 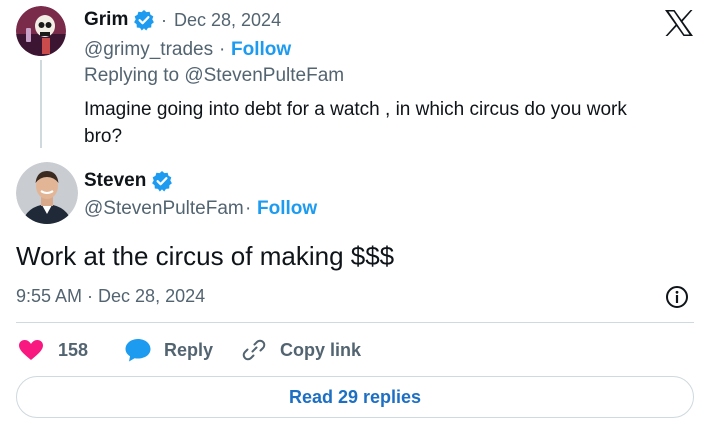 I want to click on reply-date: Dec 28, 2024, so click(x=227, y=20).